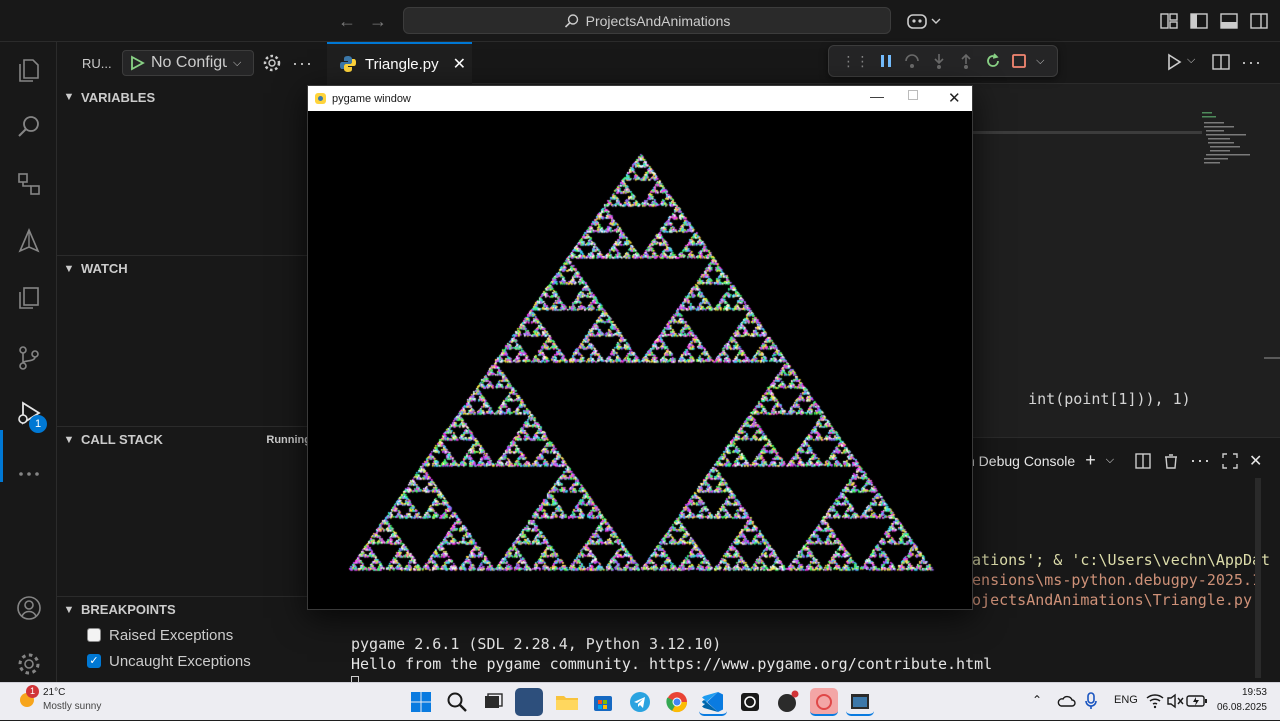 This screenshot has width=1280, height=721. I want to click on language-indicator: ENG, so click(1126, 700).